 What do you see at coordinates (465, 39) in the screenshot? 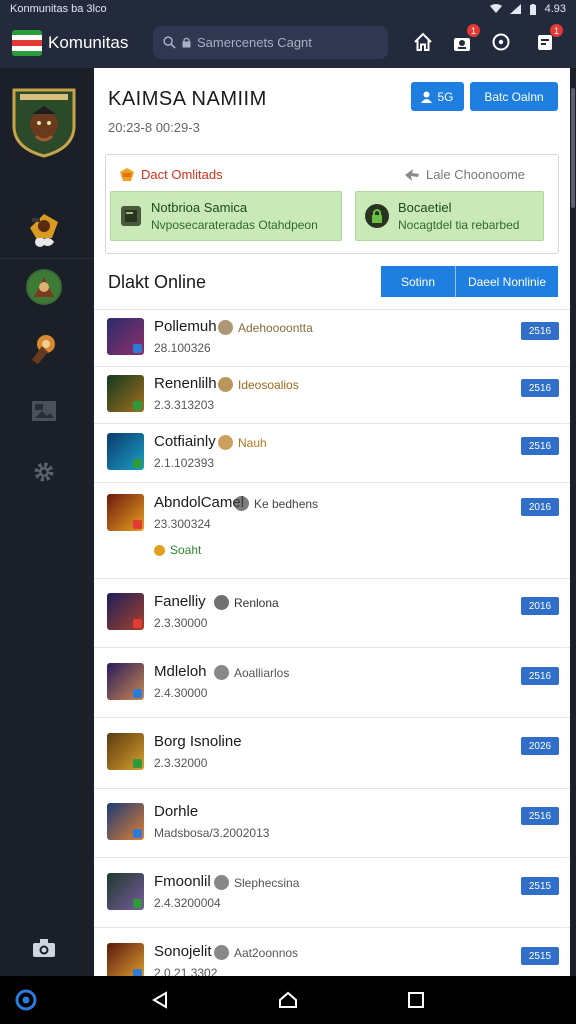
I see `profile-notification-button: 1` at bounding box center [465, 39].